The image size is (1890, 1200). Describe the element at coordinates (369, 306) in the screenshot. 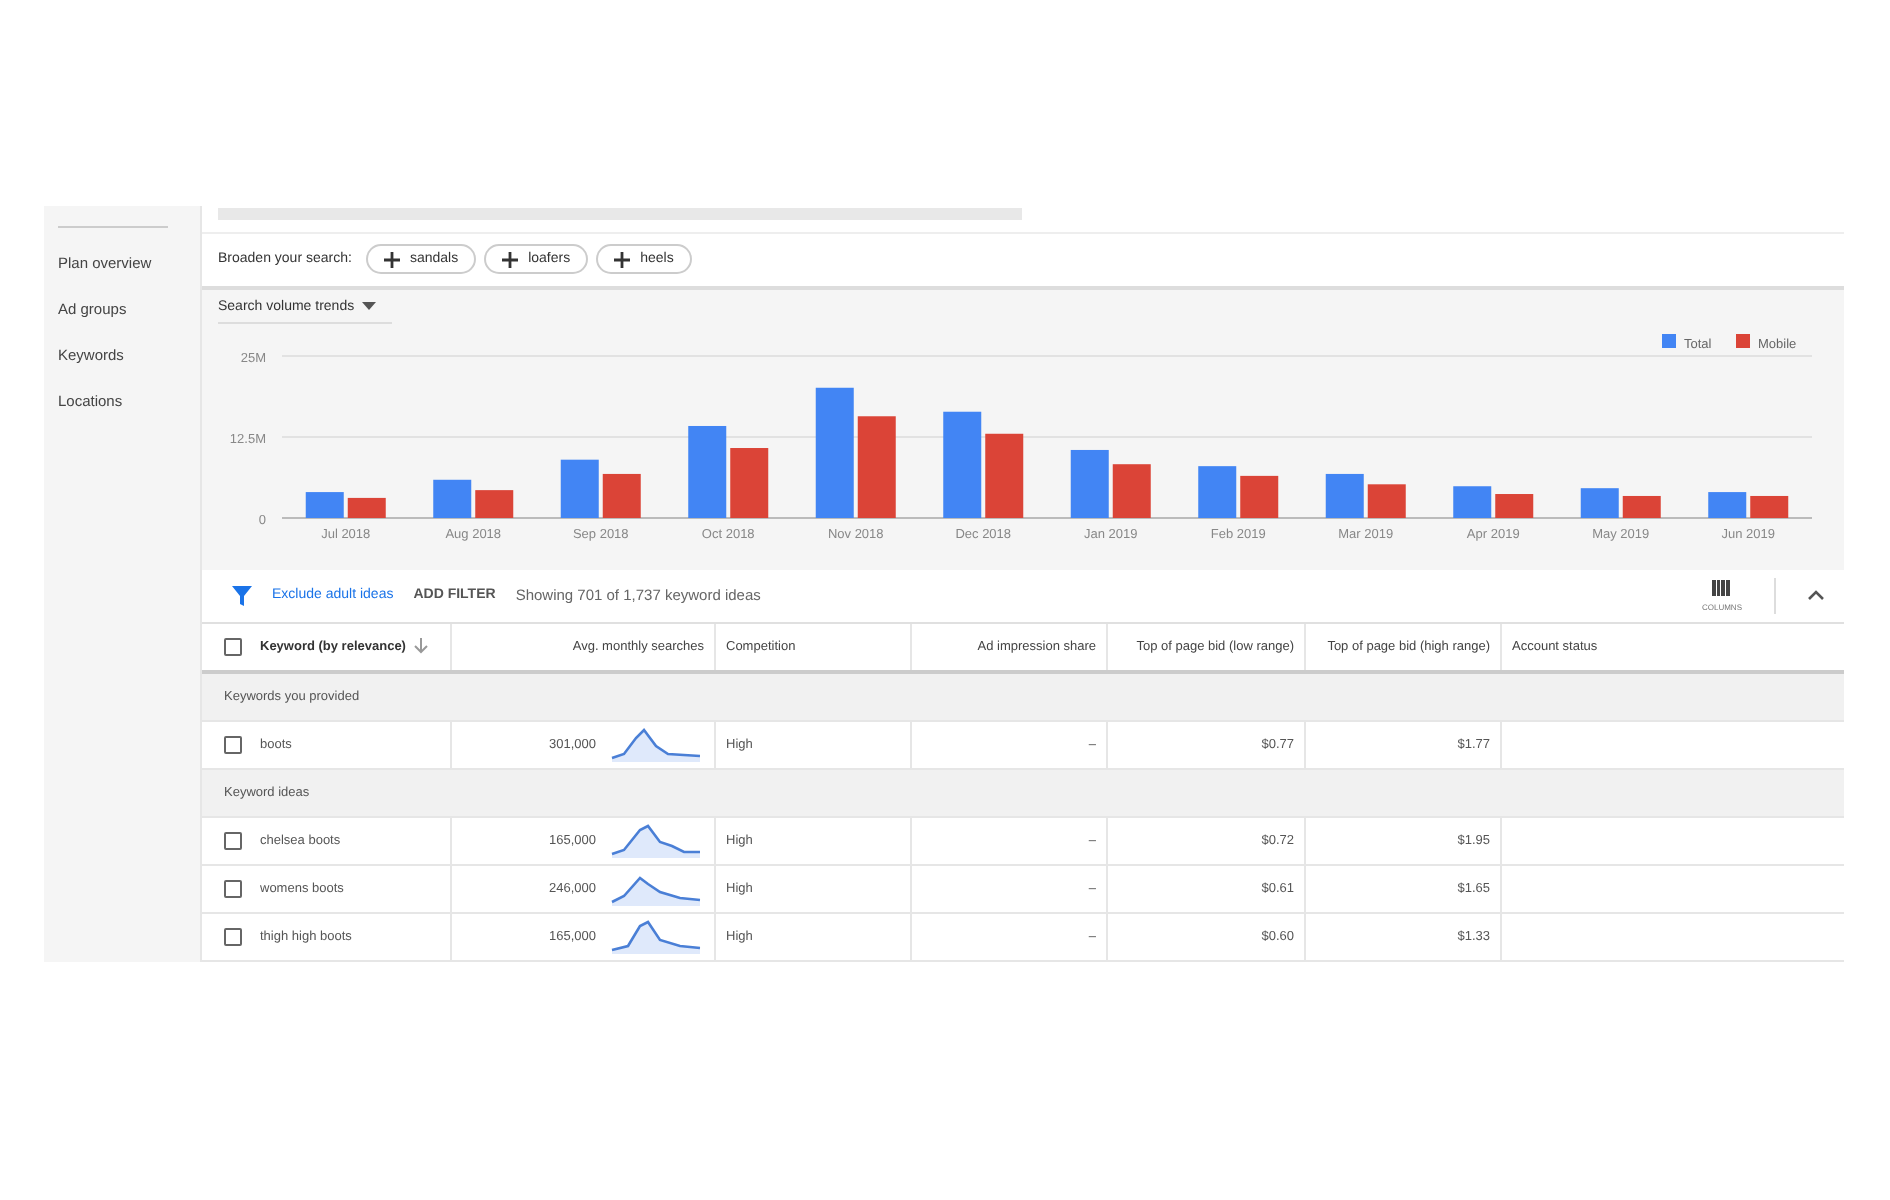

I see `caret-icon` at that location.